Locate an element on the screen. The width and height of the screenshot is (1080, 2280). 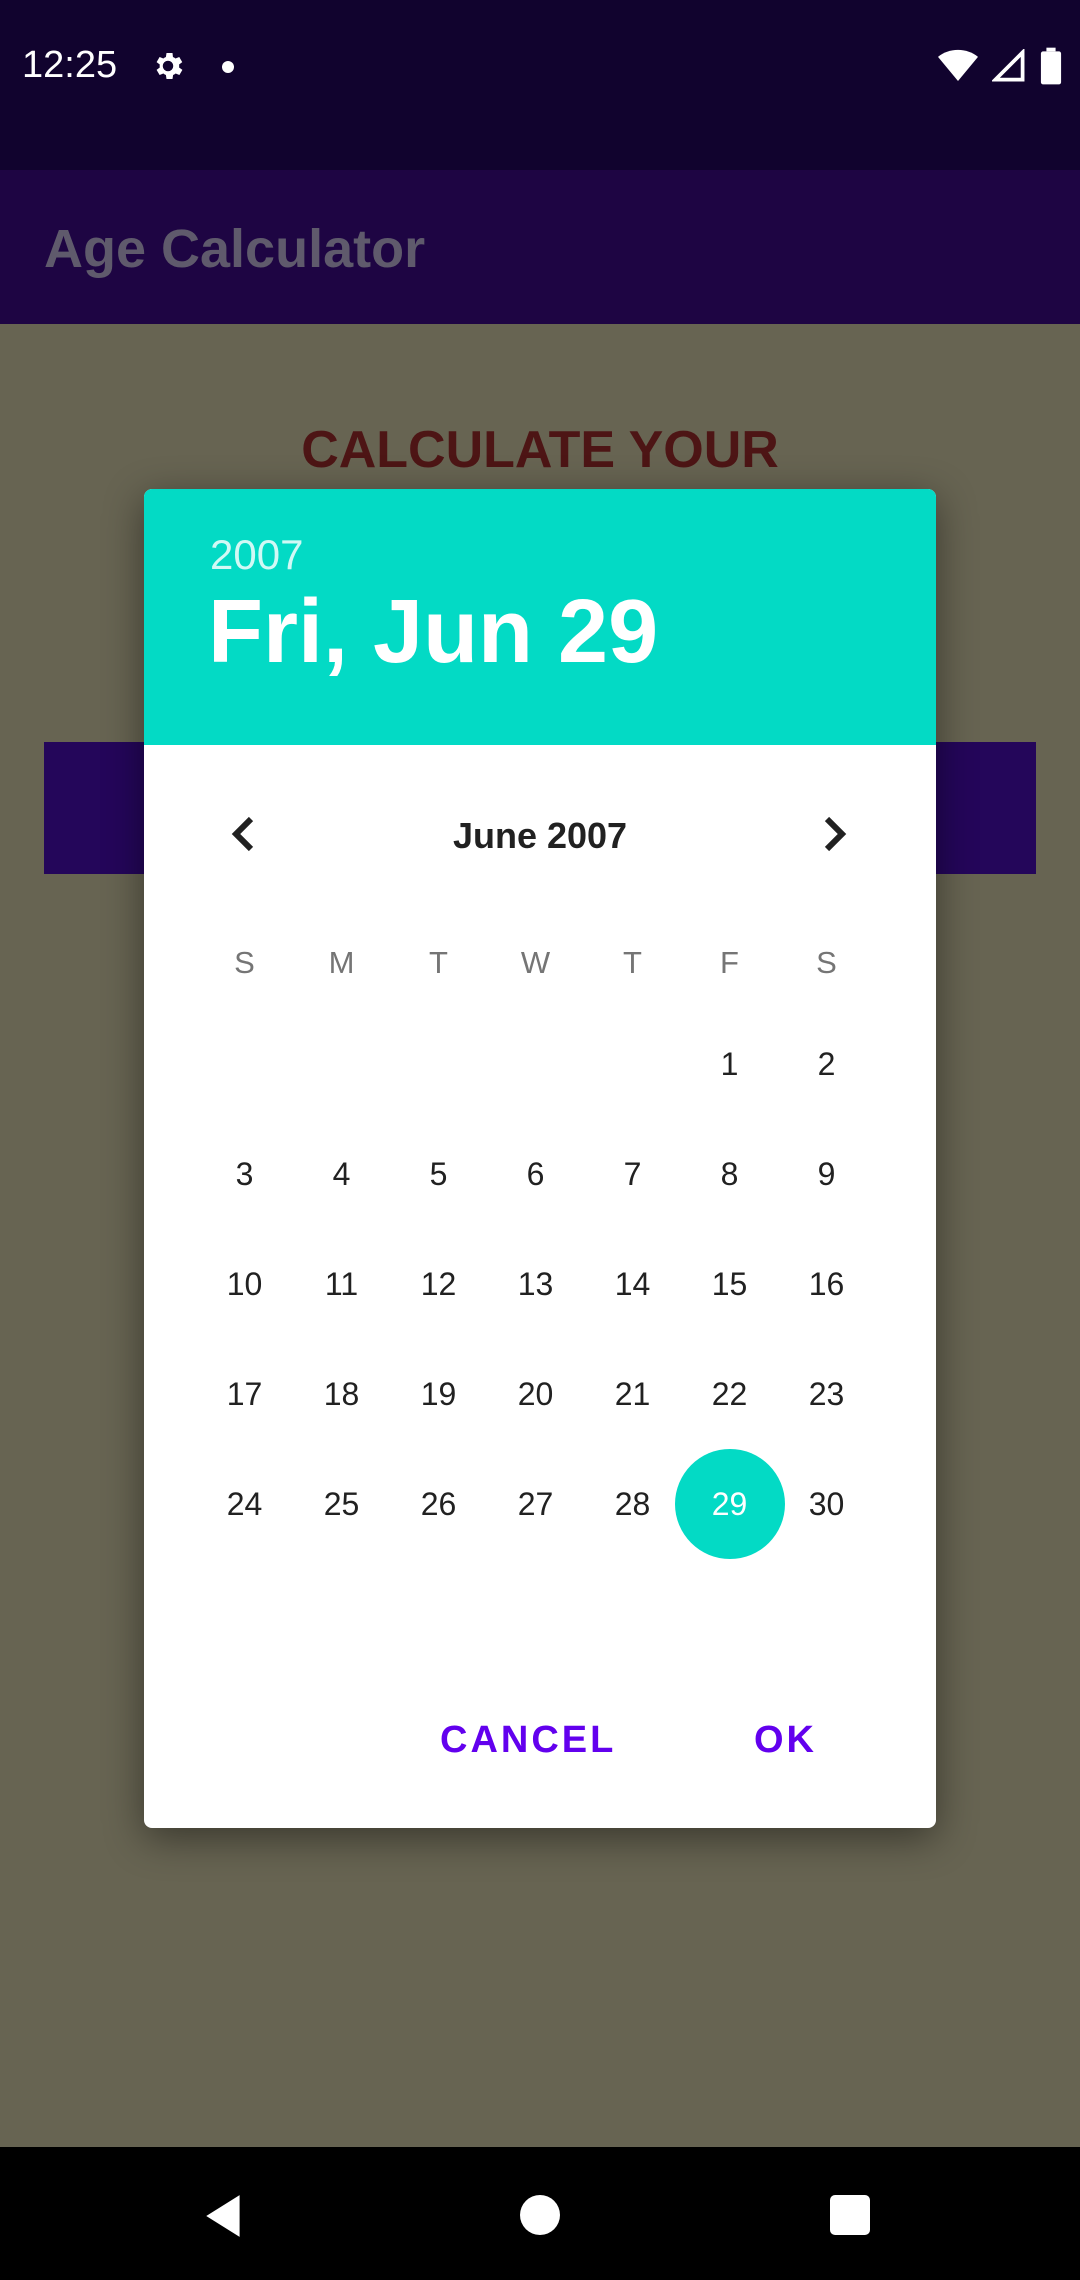
back-icon is located at coordinates (225, 2216).